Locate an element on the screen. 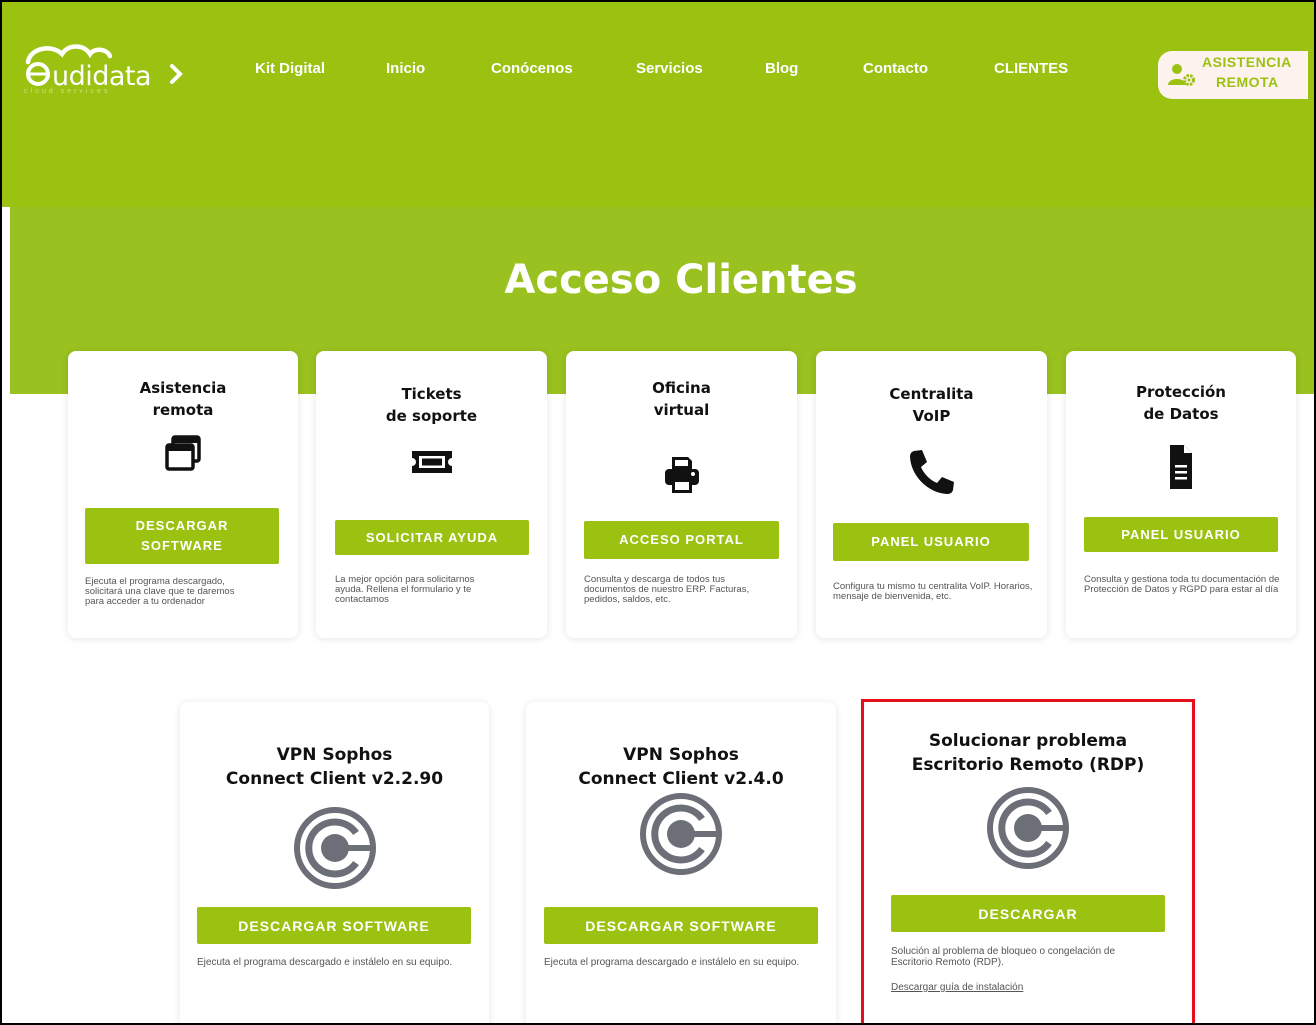  nav-blog: Blog is located at coordinates (781, 68).